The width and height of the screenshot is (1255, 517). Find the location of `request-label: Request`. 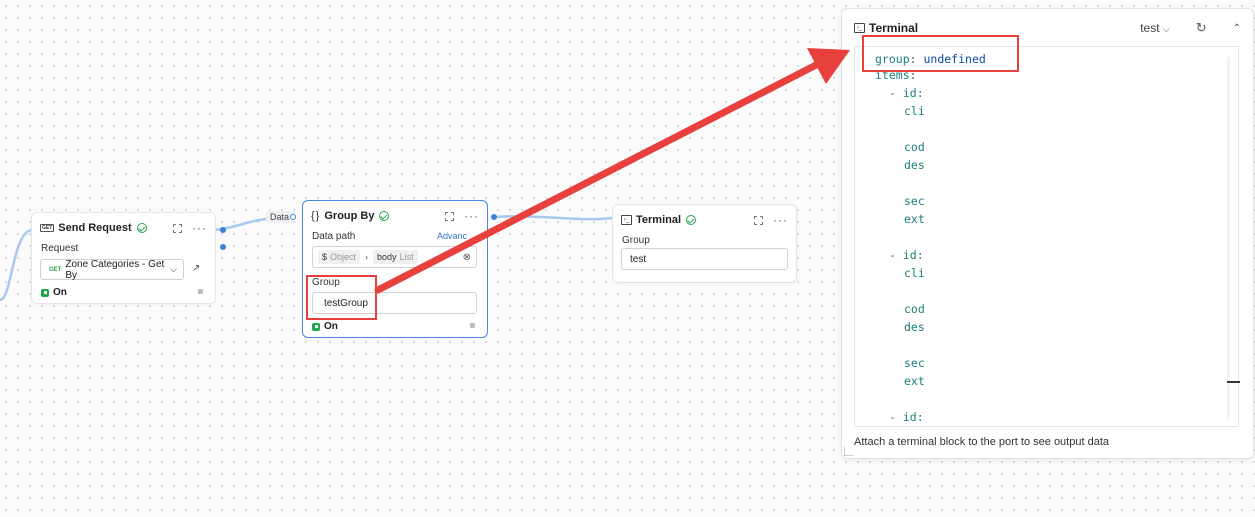

request-label: Request is located at coordinates (60, 248).